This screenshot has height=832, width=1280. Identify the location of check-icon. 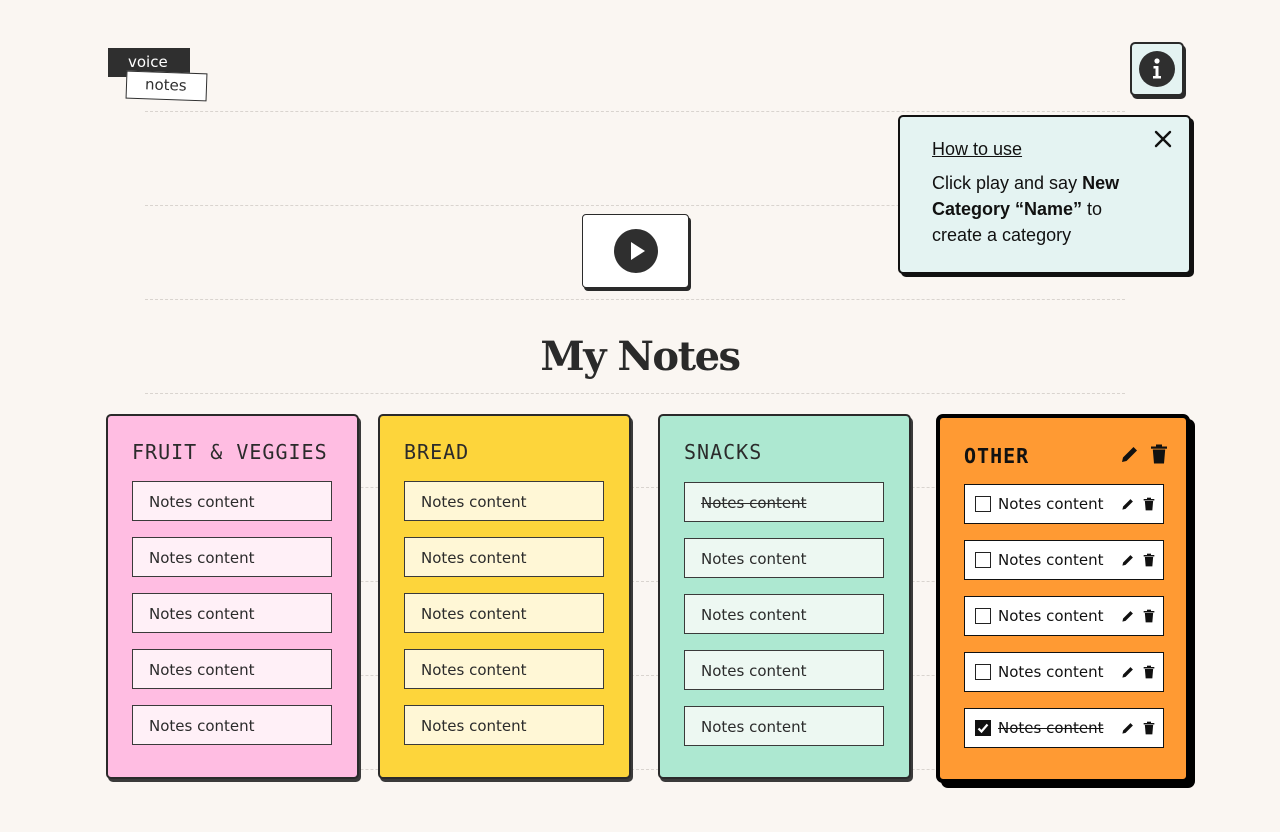
(983, 728).